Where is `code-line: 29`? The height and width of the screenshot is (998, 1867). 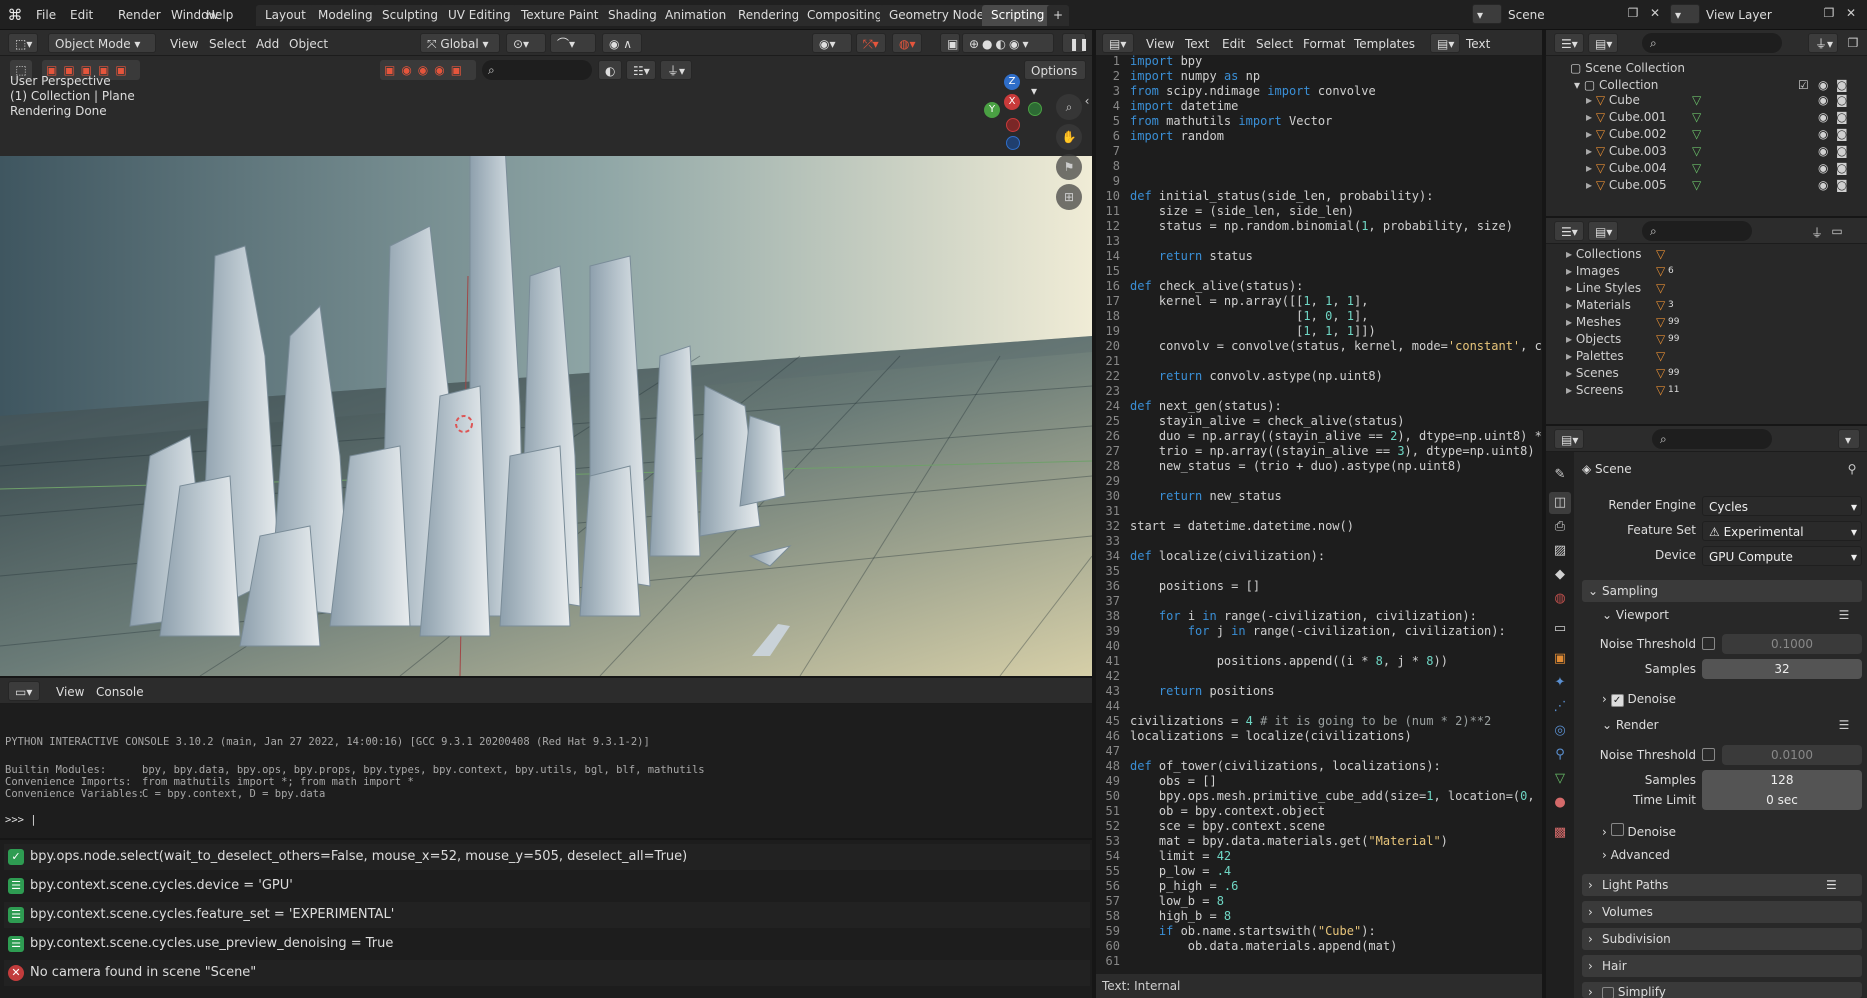 code-line: 29 is located at coordinates (1319, 481).